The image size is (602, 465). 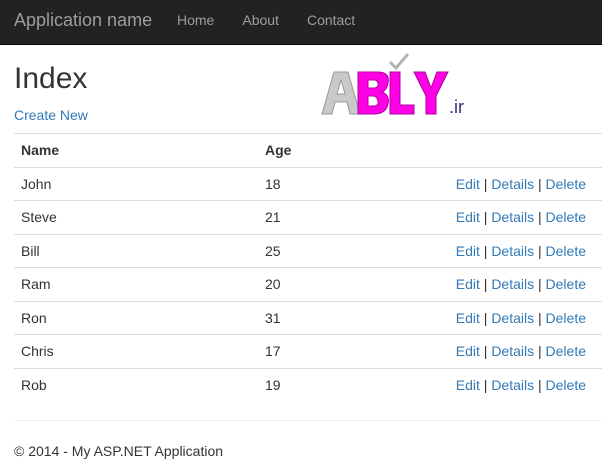 What do you see at coordinates (338, 250) in the screenshot?
I see `cell-age: 25` at bounding box center [338, 250].